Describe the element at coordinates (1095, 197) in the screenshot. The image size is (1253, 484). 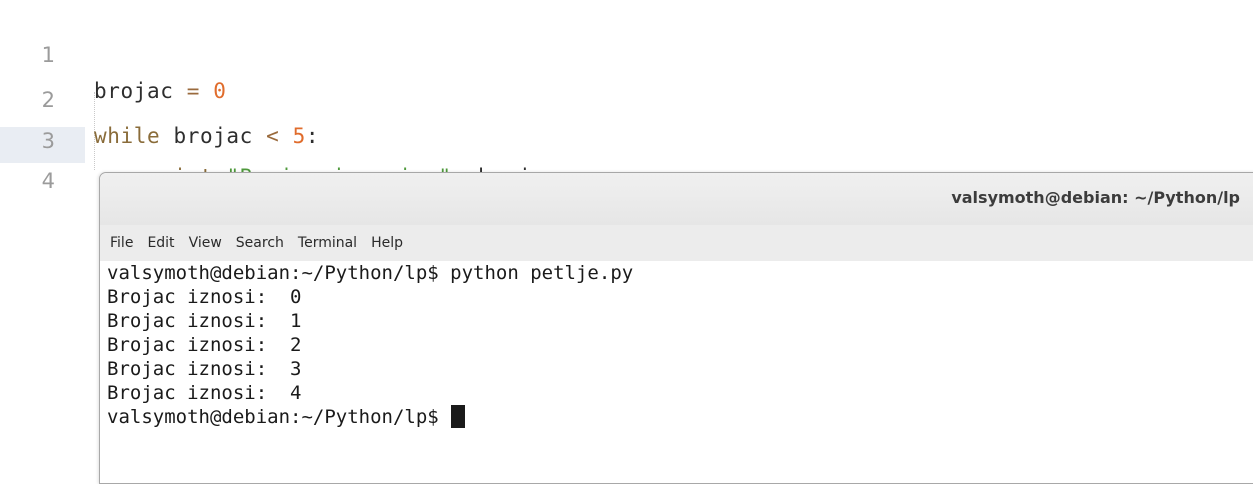
I see `window-title: valsymoth@debian: ~/Python/lp` at that location.